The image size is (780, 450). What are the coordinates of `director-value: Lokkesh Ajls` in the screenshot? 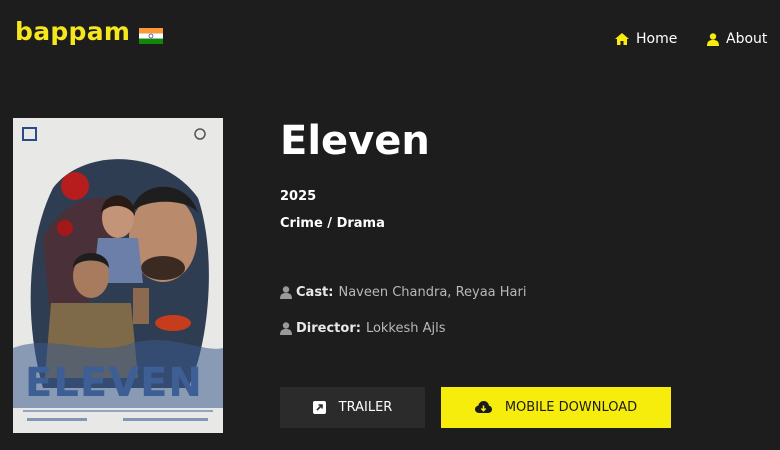 It's located at (405, 328).